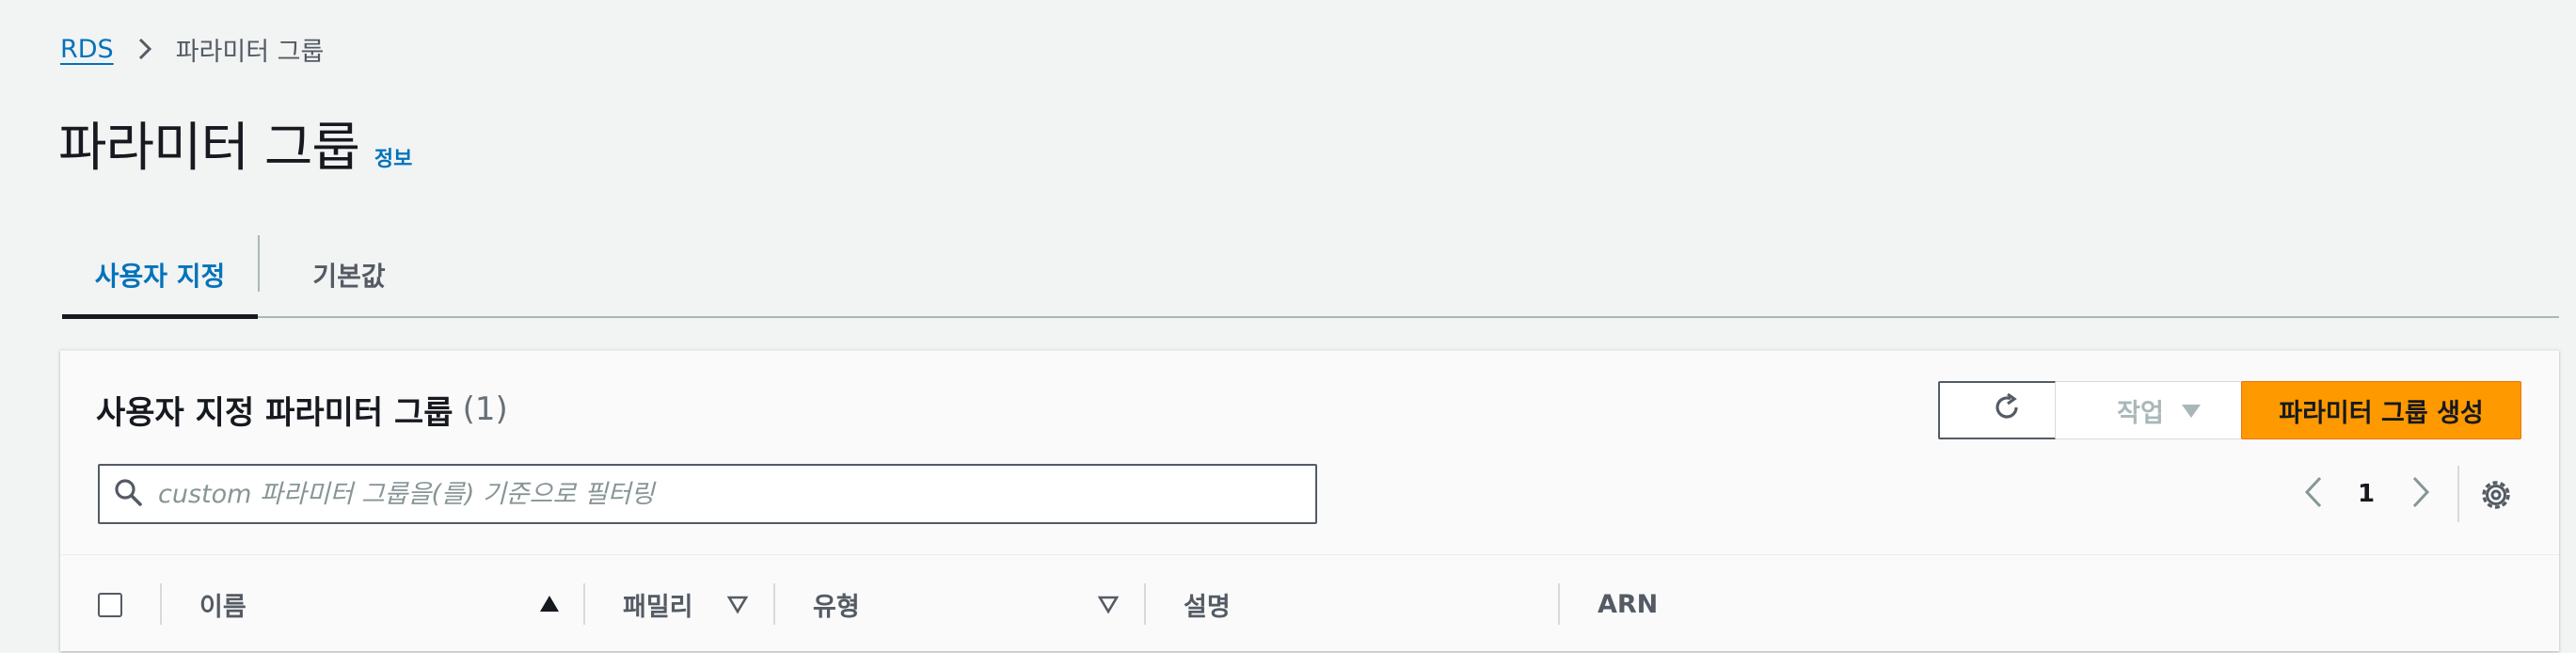 Image resolution: width=2576 pixels, height=653 pixels. What do you see at coordinates (658, 604) in the screenshot?
I see `column-header-family: 패밀리` at bounding box center [658, 604].